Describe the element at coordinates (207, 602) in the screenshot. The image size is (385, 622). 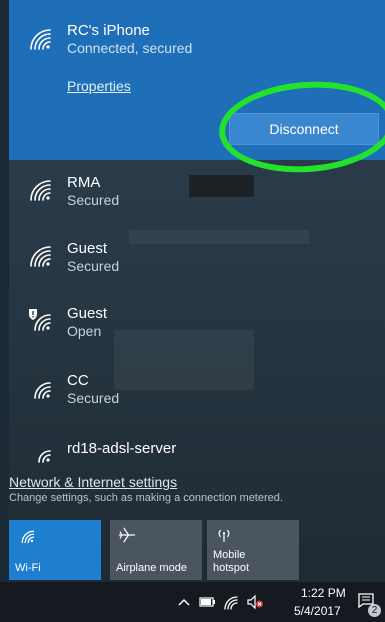
I see `battery-icon` at that location.